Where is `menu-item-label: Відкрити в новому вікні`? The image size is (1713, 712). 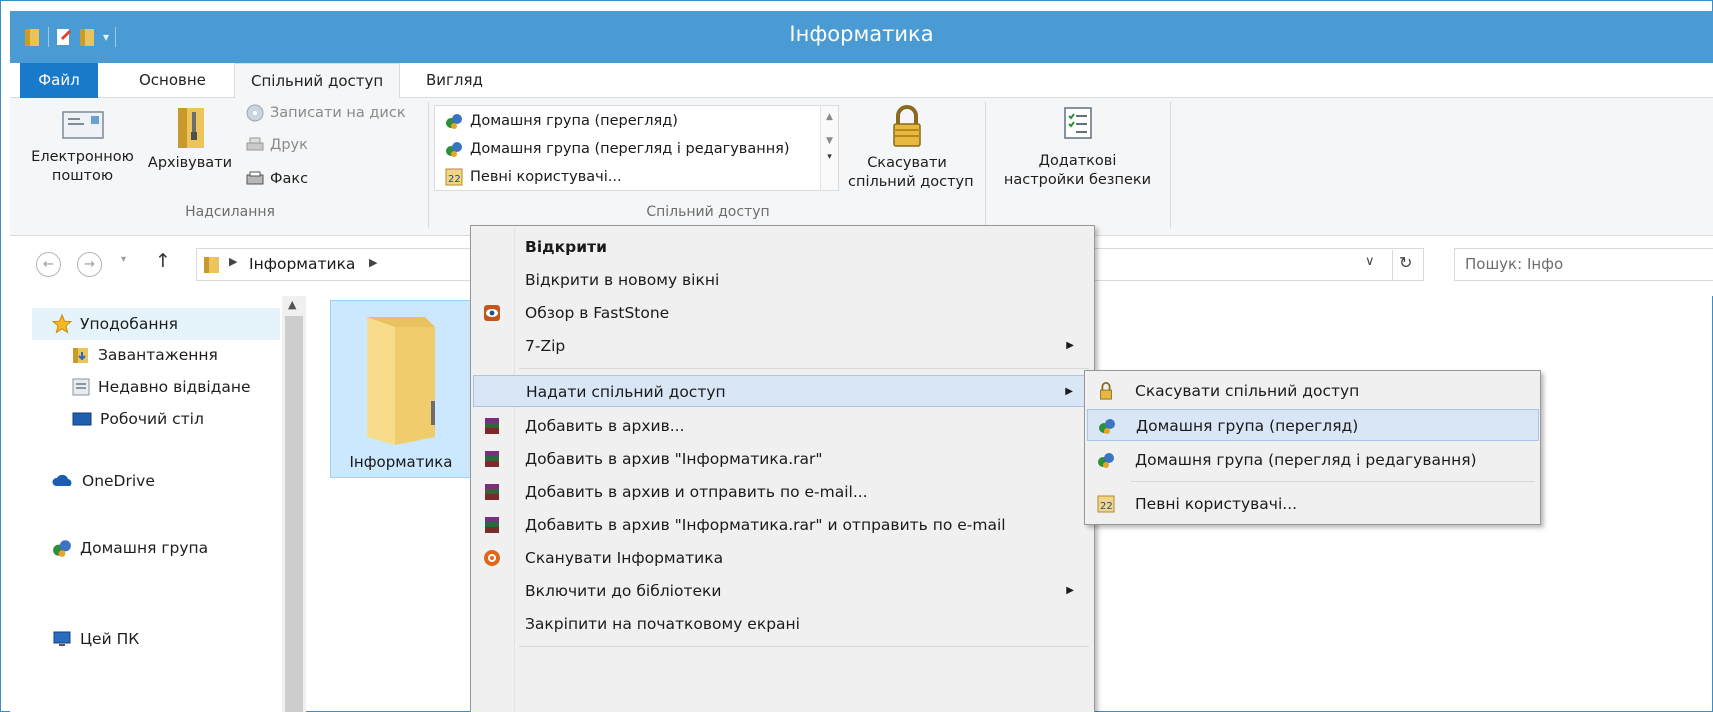
menu-item-label: Відкрити в новому вікні is located at coordinates (622, 280).